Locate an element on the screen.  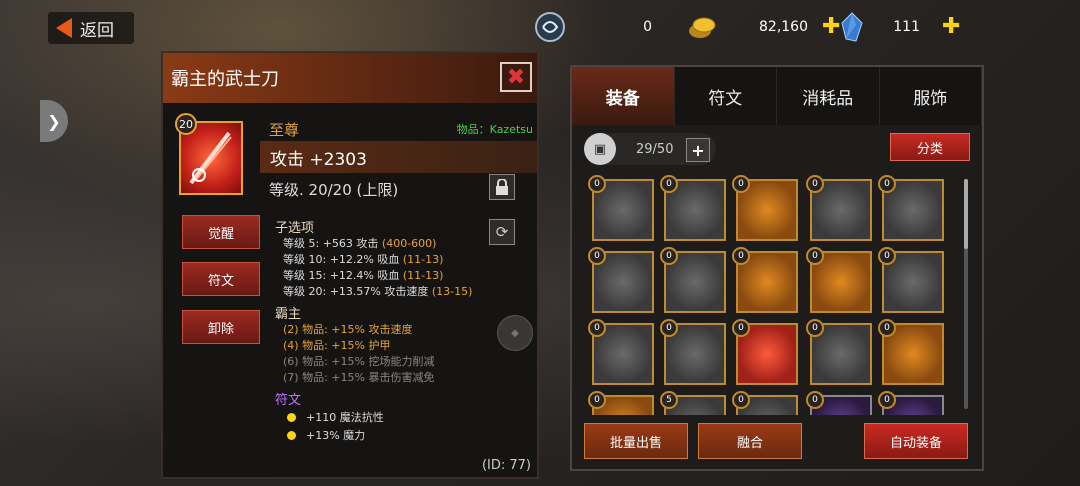
suboption-line: 等级 20: +13.57% 攻击速度 (13-15) is located at coordinates (378, 291).